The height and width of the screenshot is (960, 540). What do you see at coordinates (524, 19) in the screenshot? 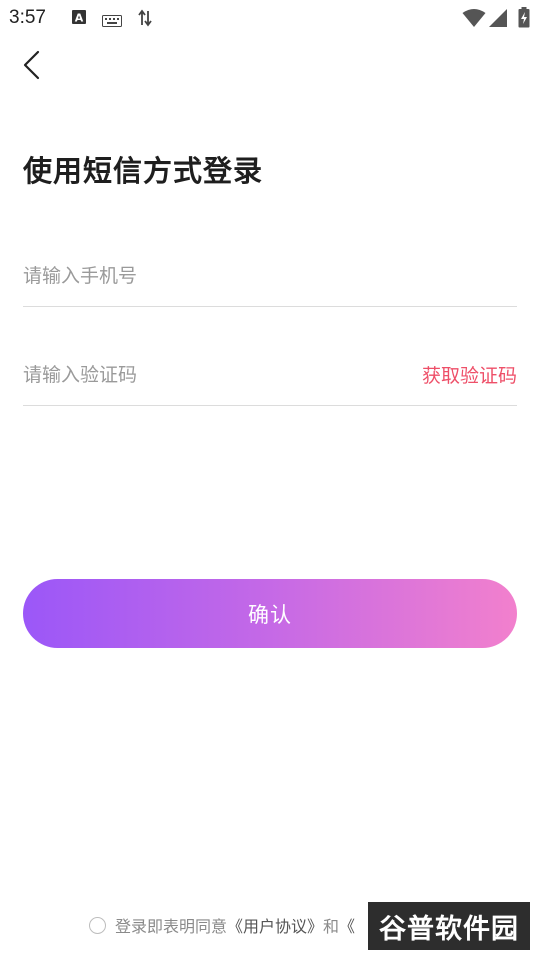
I see `battery-charging-icon` at bounding box center [524, 19].